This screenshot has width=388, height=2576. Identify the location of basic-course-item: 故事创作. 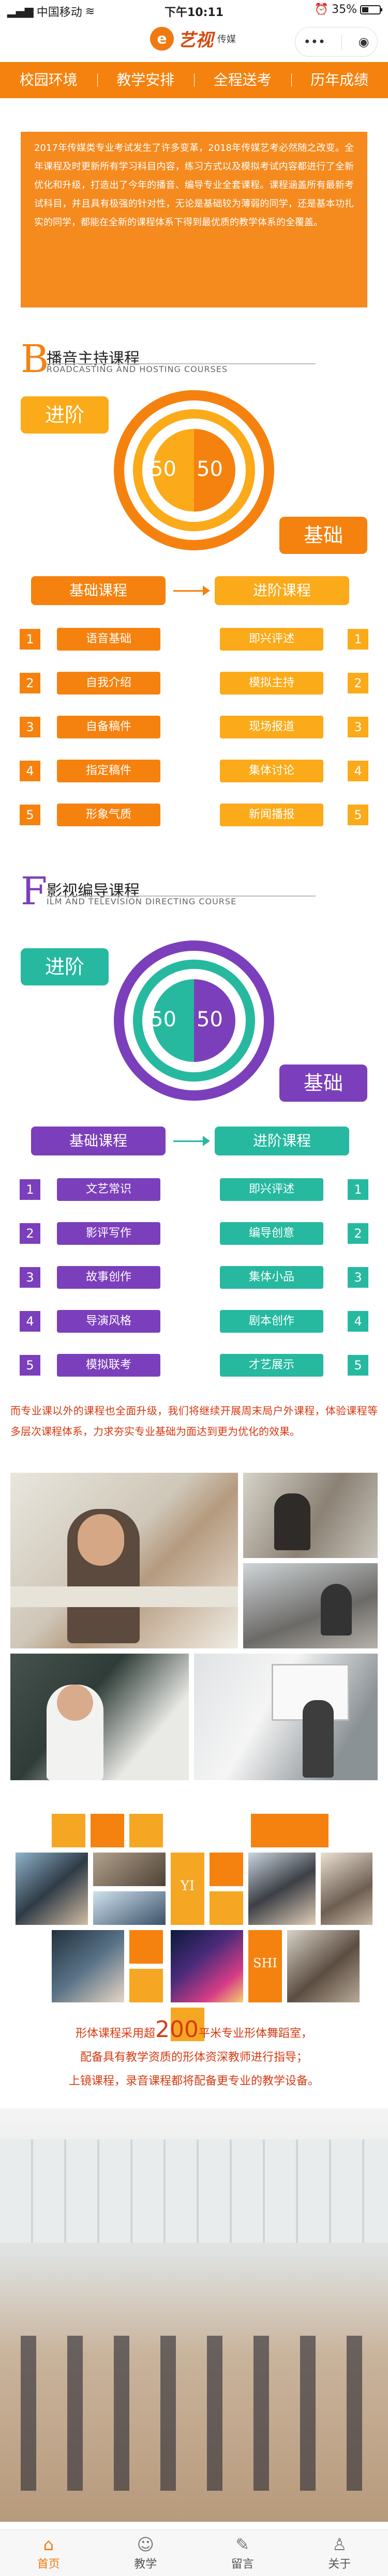
(108, 1277).